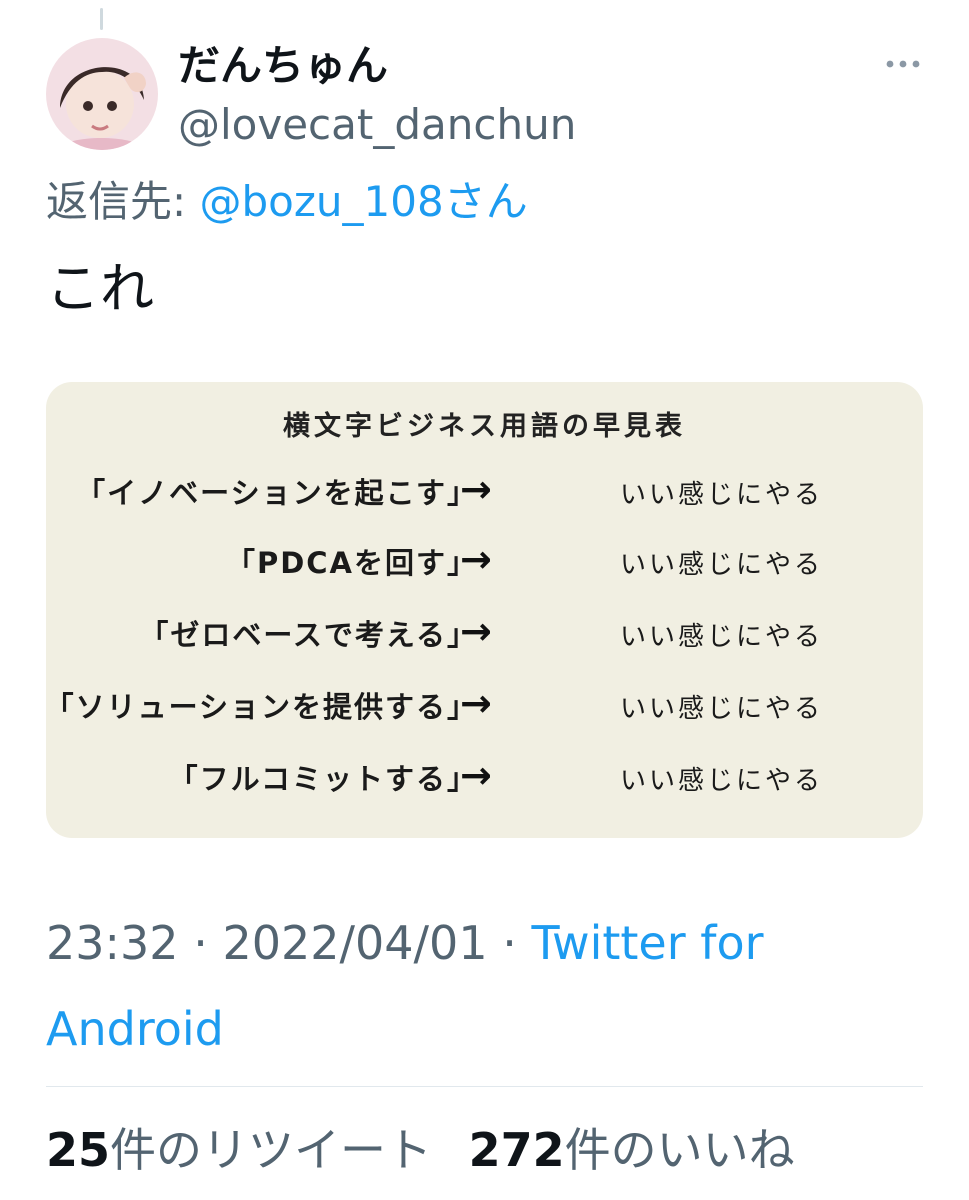  I want to click on tweet-date: 2022/04/01, so click(354, 943).